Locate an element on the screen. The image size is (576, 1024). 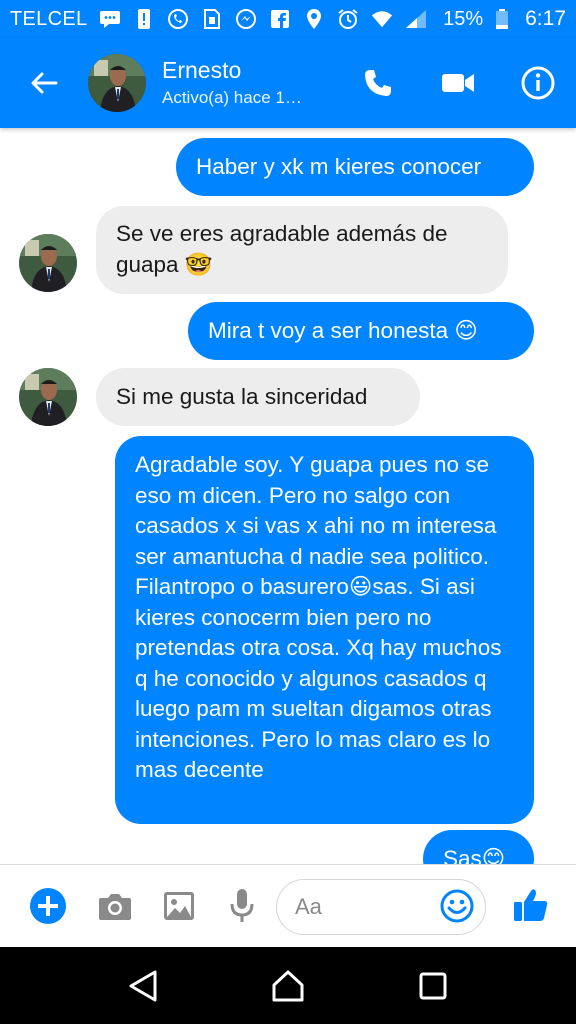
clock: 6:17 is located at coordinates (545, 18).